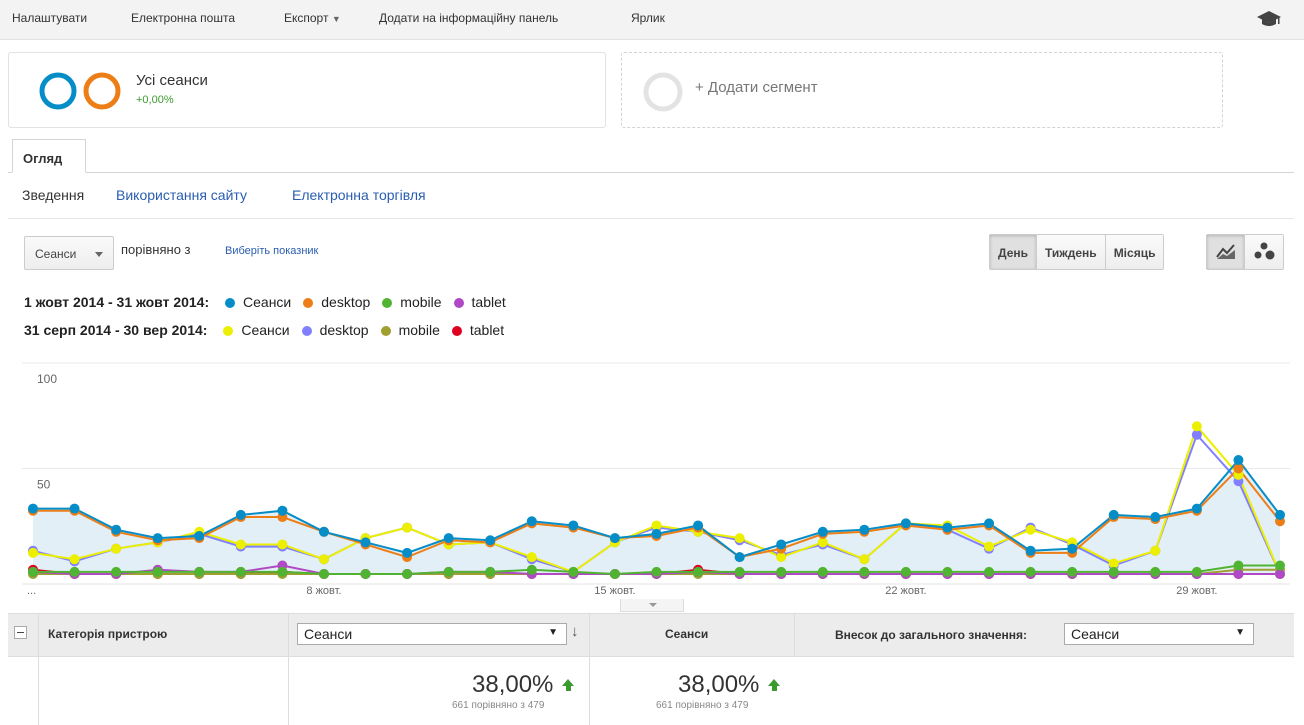  What do you see at coordinates (575, 631) in the screenshot?
I see `sort-desc-icon: ↓` at bounding box center [575, 631].